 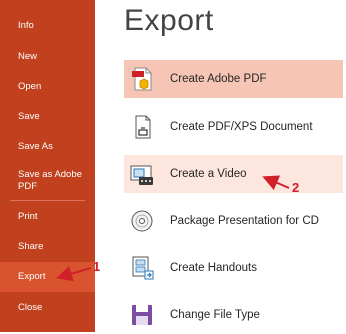 I want to click on create-video-option: Create a Video, so click(x=233, y=174).